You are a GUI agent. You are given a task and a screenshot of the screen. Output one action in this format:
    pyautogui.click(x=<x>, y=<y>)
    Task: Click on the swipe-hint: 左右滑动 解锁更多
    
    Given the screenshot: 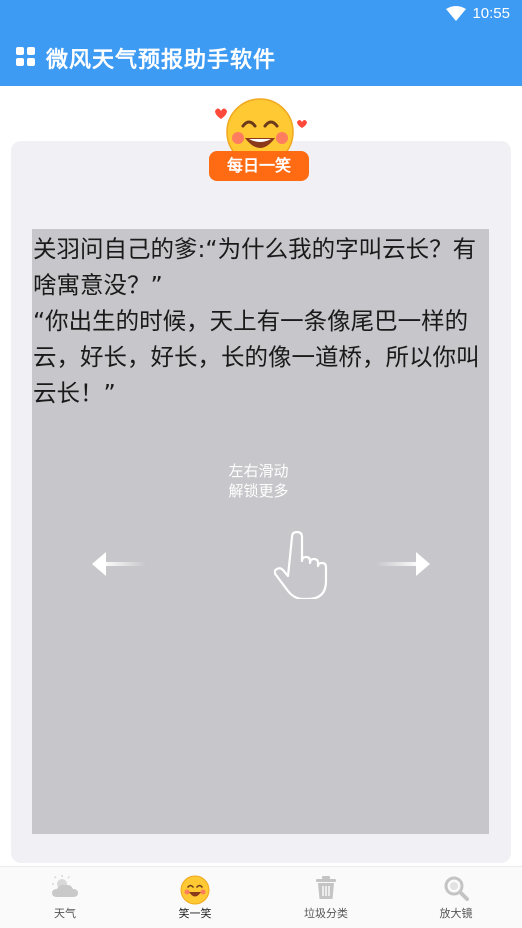 What is the action you would take?
    pyautogui.click(x=258, y=481)
    